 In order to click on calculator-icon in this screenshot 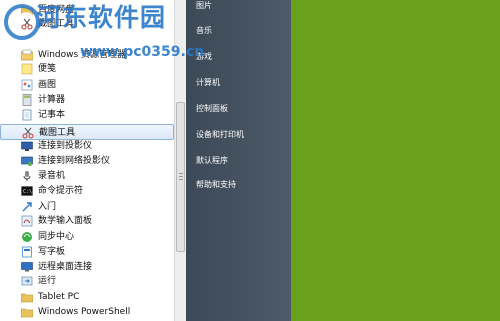, I will do `click(27, 100)`.